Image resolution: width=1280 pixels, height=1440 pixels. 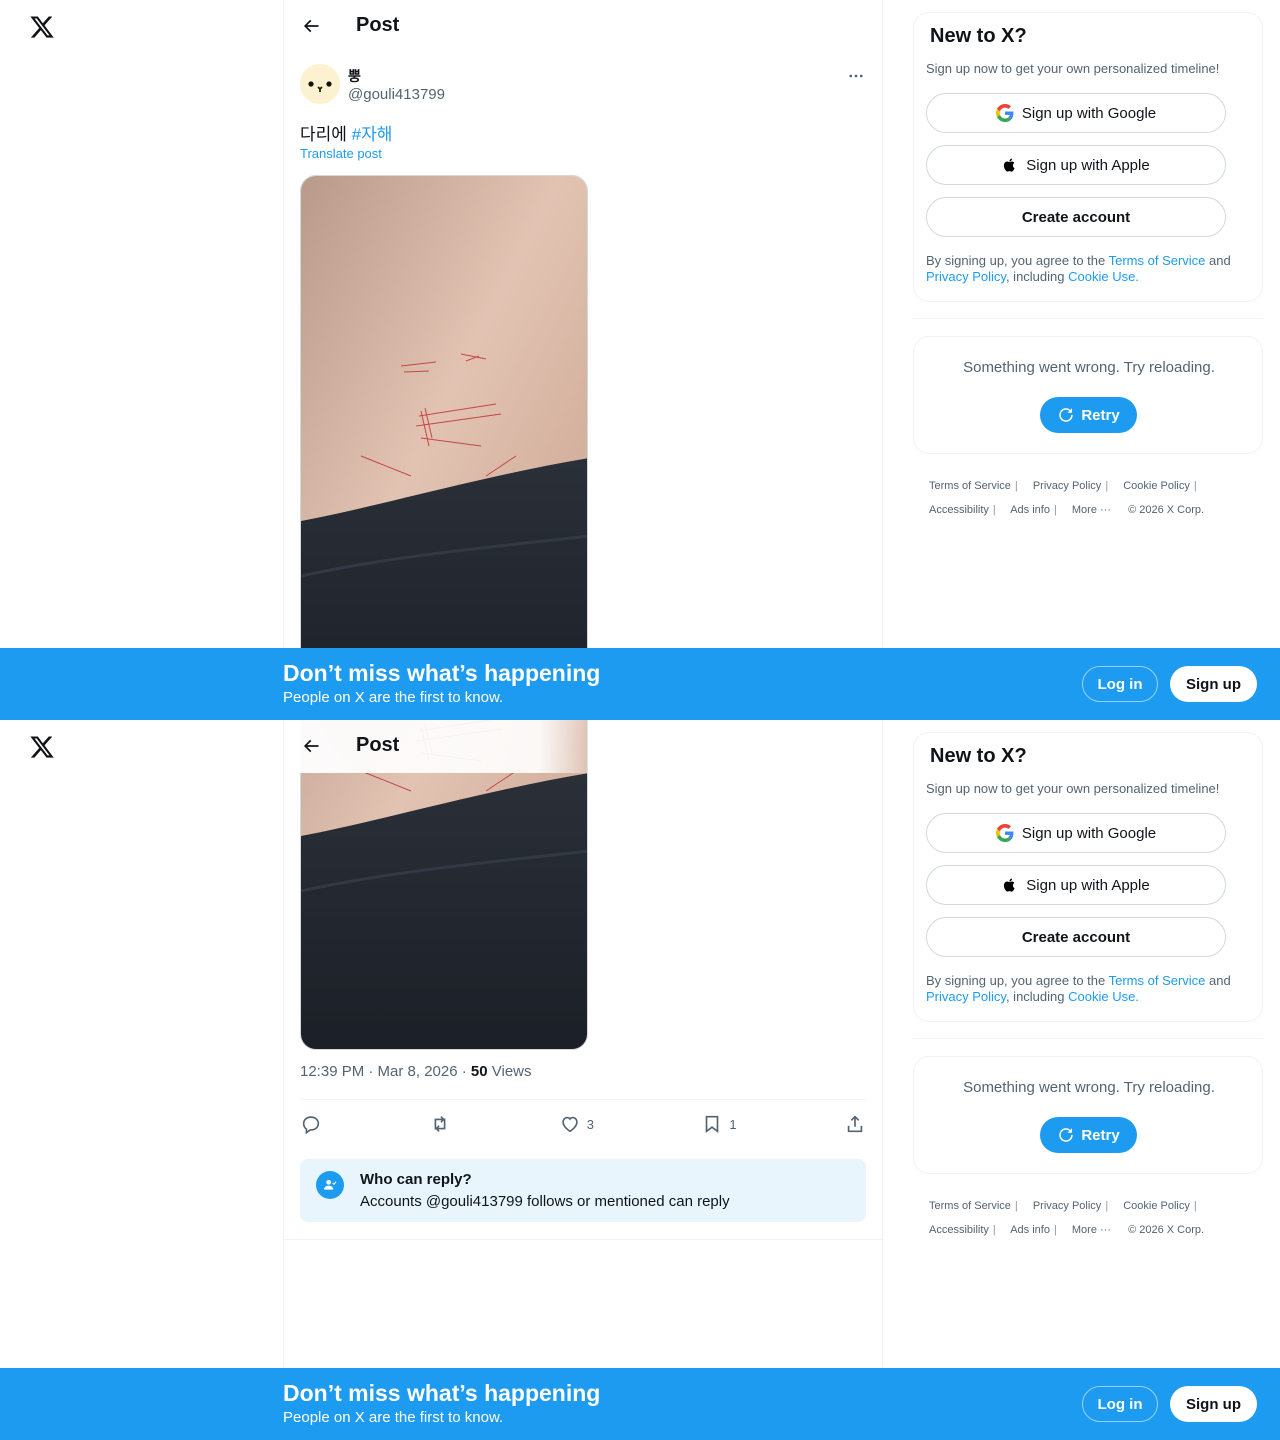 I want to click on author-handle: @gouli413799, so click(x=396, y=94).